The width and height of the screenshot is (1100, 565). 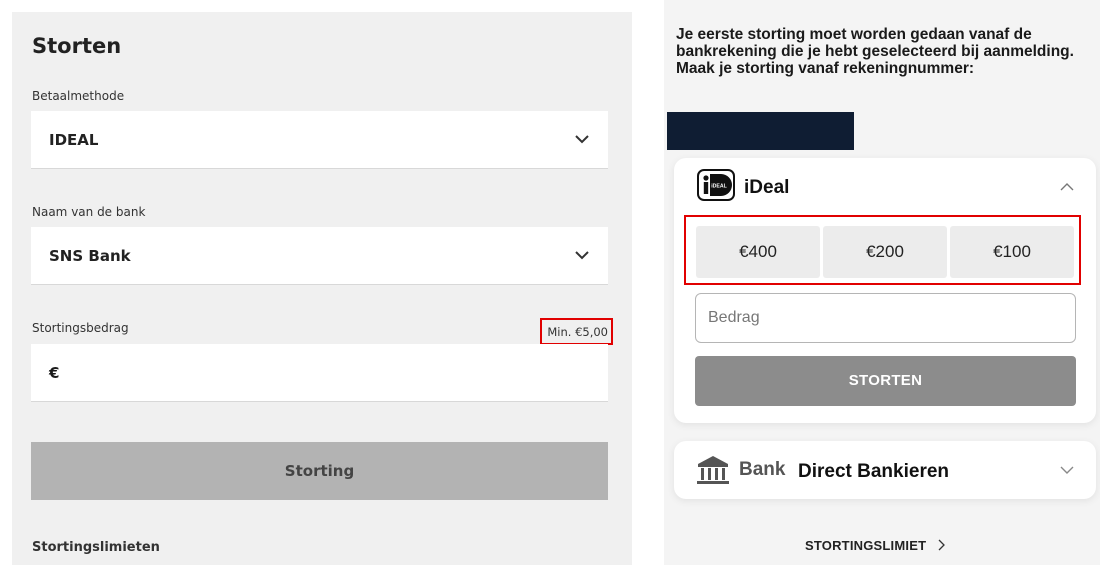 What do you see at coordinates (89, 212) in the screenshot?
I see `bank-name-label: Naam van de bank` at bounding box center [89, 212].